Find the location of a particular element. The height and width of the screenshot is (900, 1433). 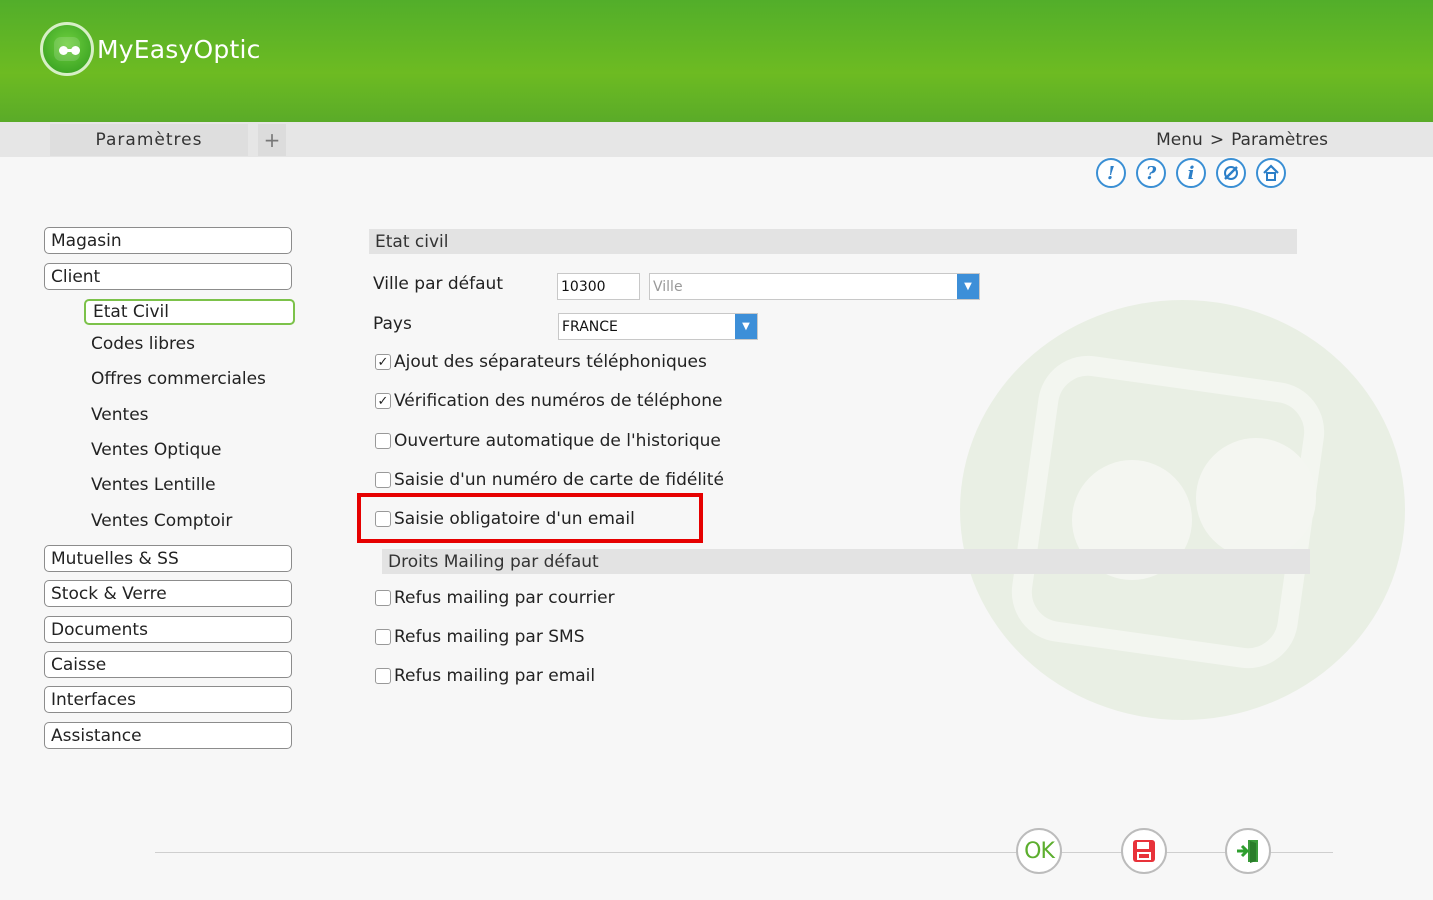

option-refus-courrier: Refus mailing par courrier is located at coordinates (495, 598).